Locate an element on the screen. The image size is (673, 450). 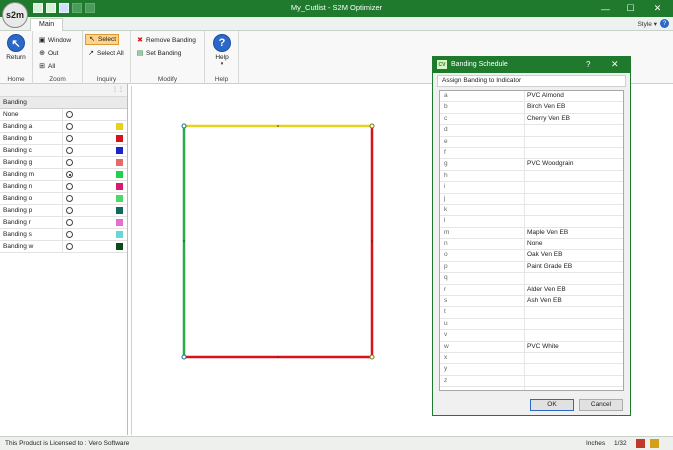
app-logo: s2m is located at coordinates (15, 15).